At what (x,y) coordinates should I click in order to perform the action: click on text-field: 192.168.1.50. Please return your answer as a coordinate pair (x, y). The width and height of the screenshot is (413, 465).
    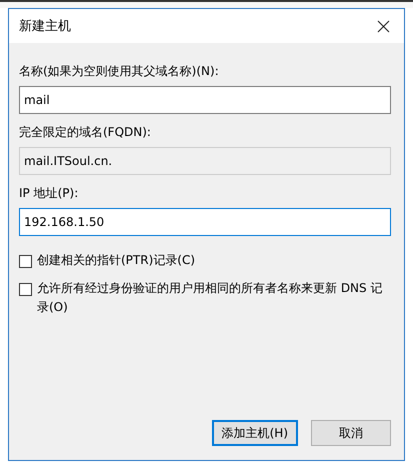
    Looking at the image, I should click on (205, 222).